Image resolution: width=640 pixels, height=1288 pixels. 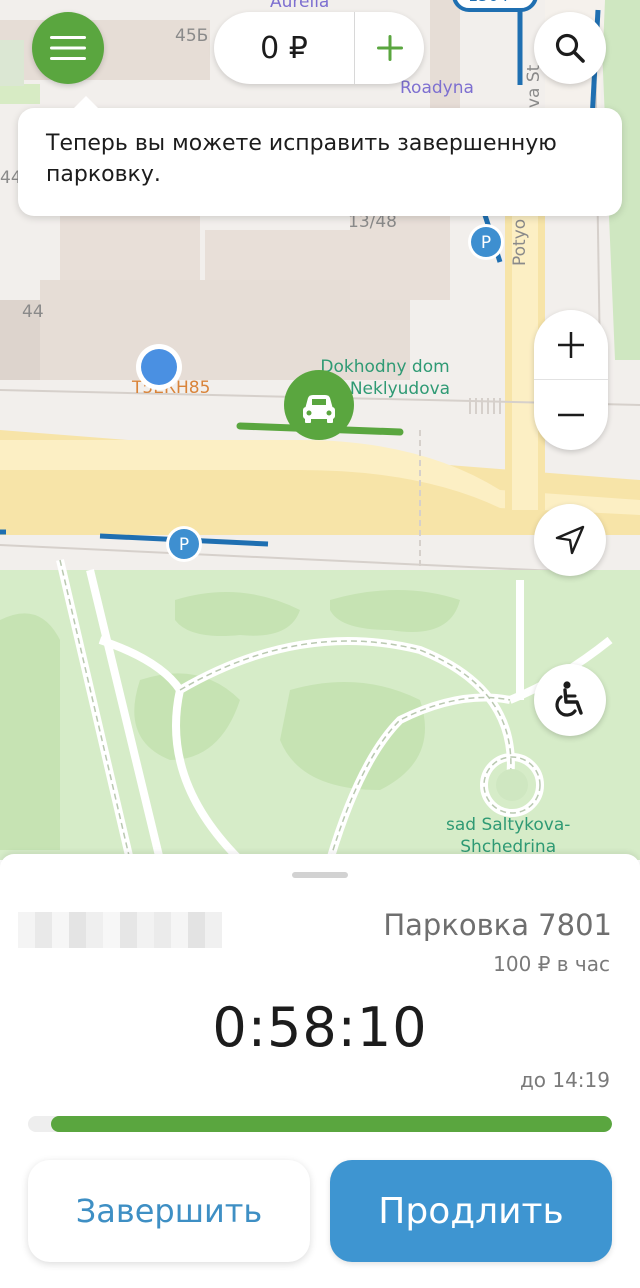 I want to click on session-end-time: до 14:19, so click(x=564, y=1080).